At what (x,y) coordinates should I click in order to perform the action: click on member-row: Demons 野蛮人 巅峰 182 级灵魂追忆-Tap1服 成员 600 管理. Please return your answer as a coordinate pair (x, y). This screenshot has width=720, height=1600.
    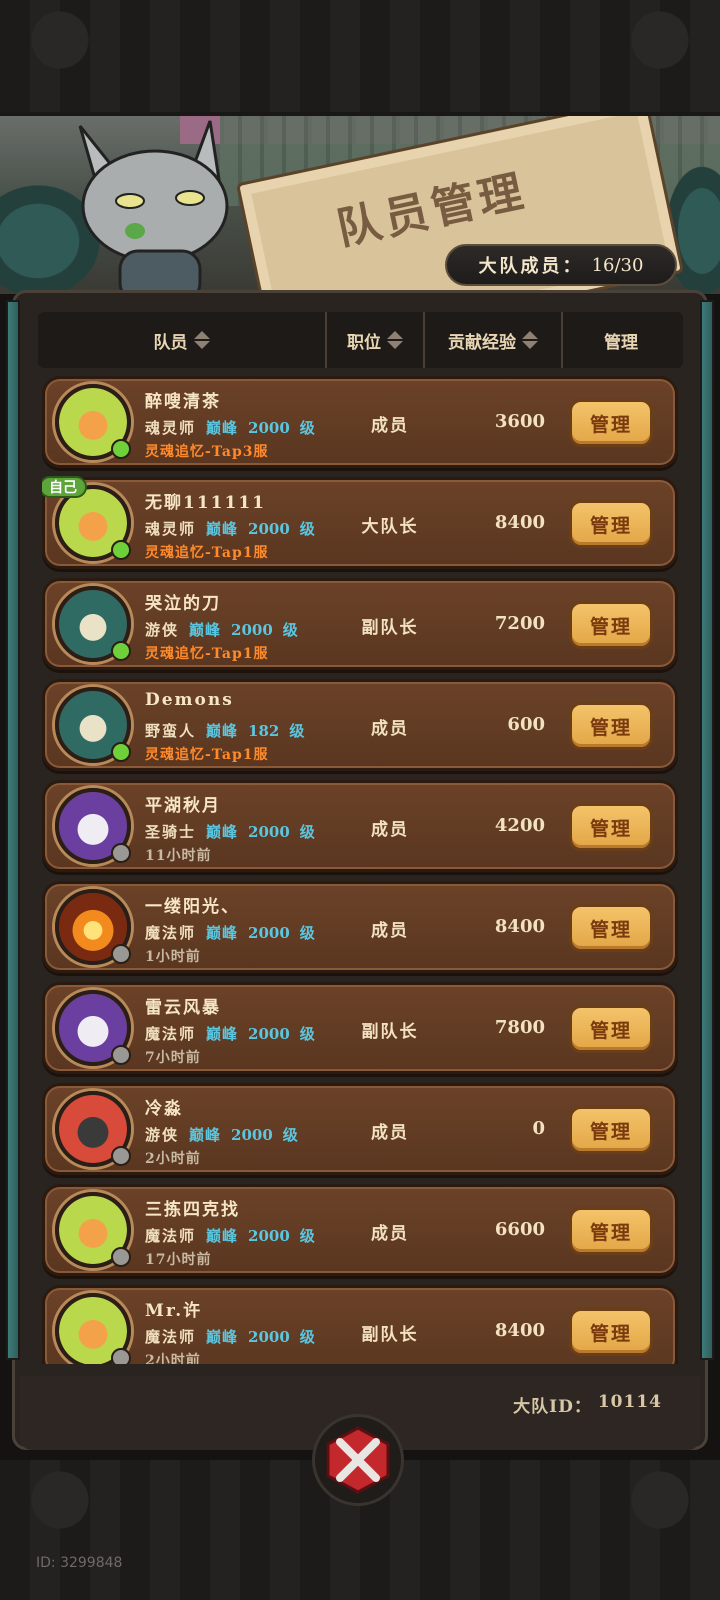
    Looking at the image, I should click on (360, 725).